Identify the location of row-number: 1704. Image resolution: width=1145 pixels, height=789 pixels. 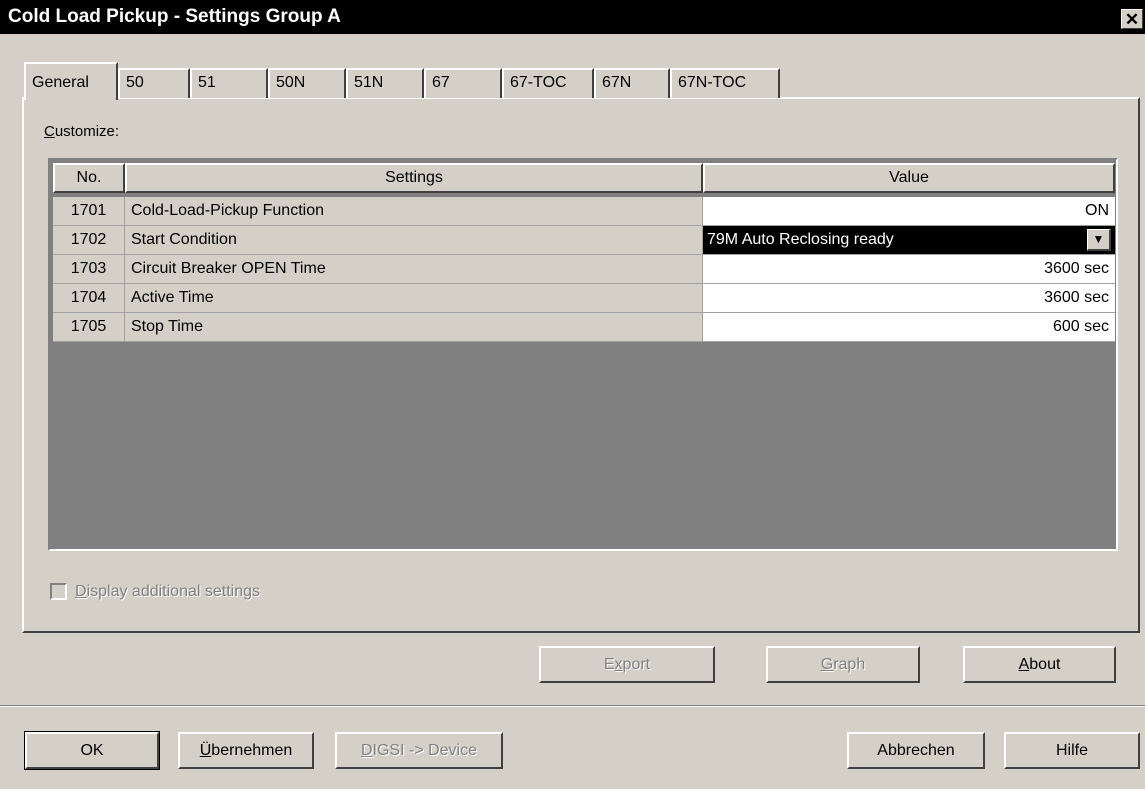
(89, 298).